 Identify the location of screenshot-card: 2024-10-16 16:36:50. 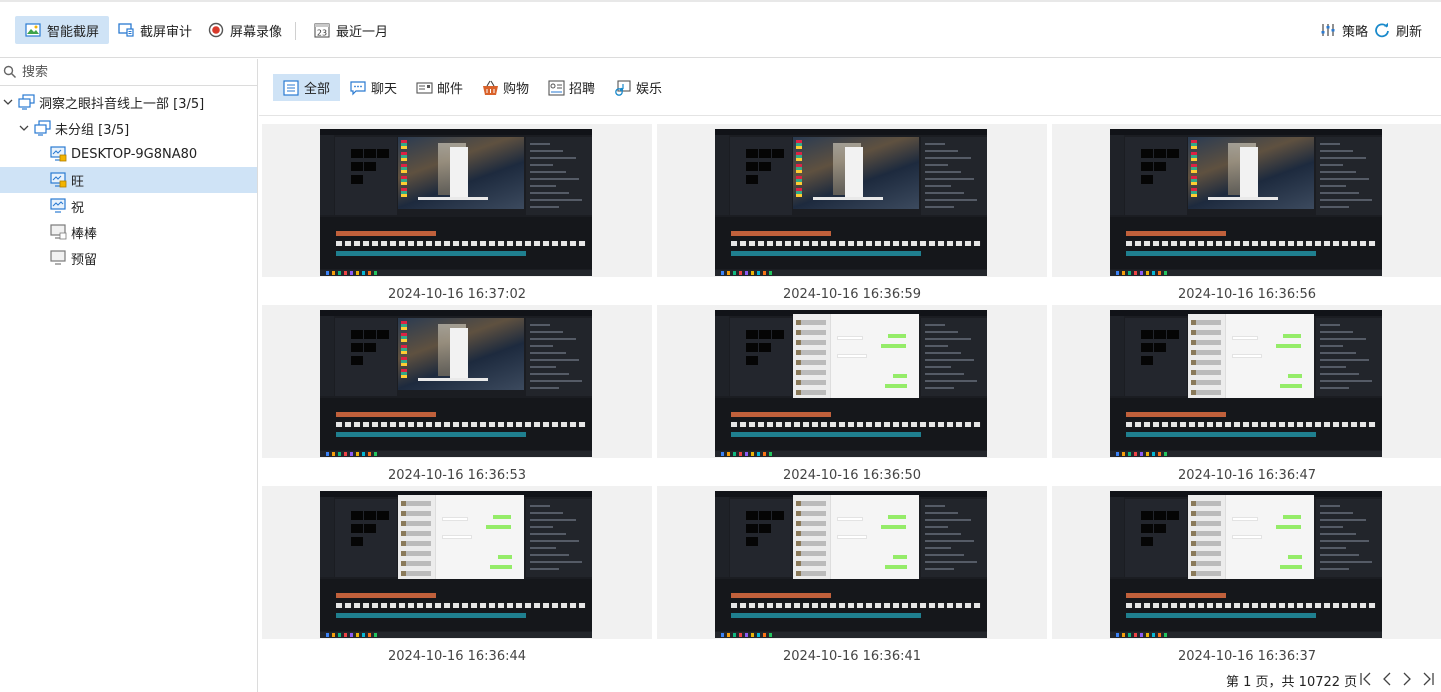
(852, 392).